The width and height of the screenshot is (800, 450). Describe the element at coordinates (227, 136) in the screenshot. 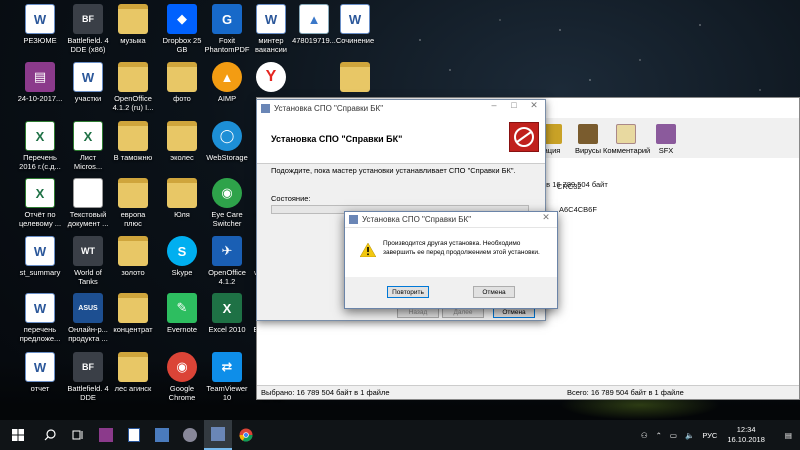

I see `webstorage-icon: ◯` at that location.